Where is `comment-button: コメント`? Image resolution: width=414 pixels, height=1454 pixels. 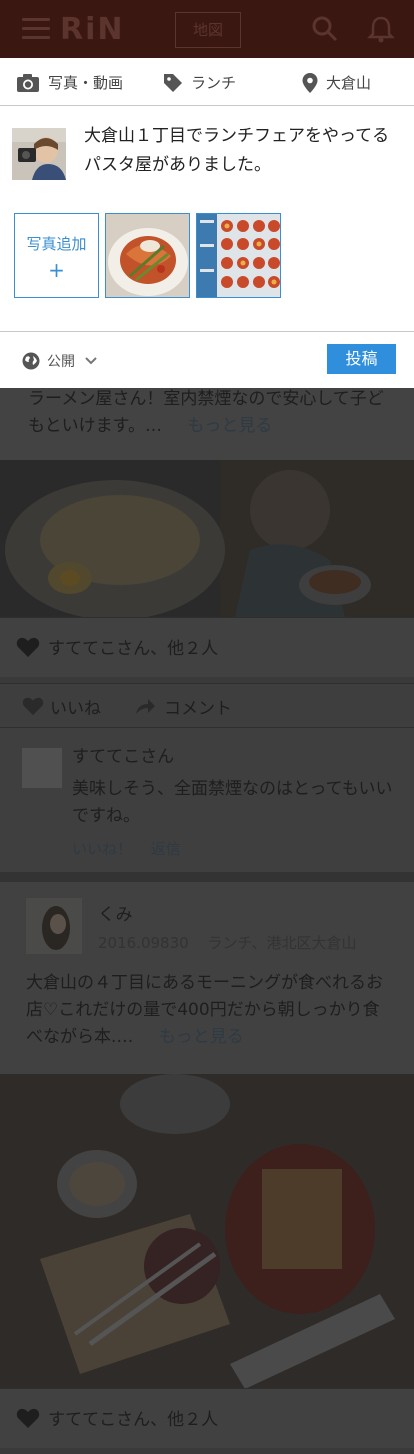
comment-button: コメント is located at coordinates (198, 706).